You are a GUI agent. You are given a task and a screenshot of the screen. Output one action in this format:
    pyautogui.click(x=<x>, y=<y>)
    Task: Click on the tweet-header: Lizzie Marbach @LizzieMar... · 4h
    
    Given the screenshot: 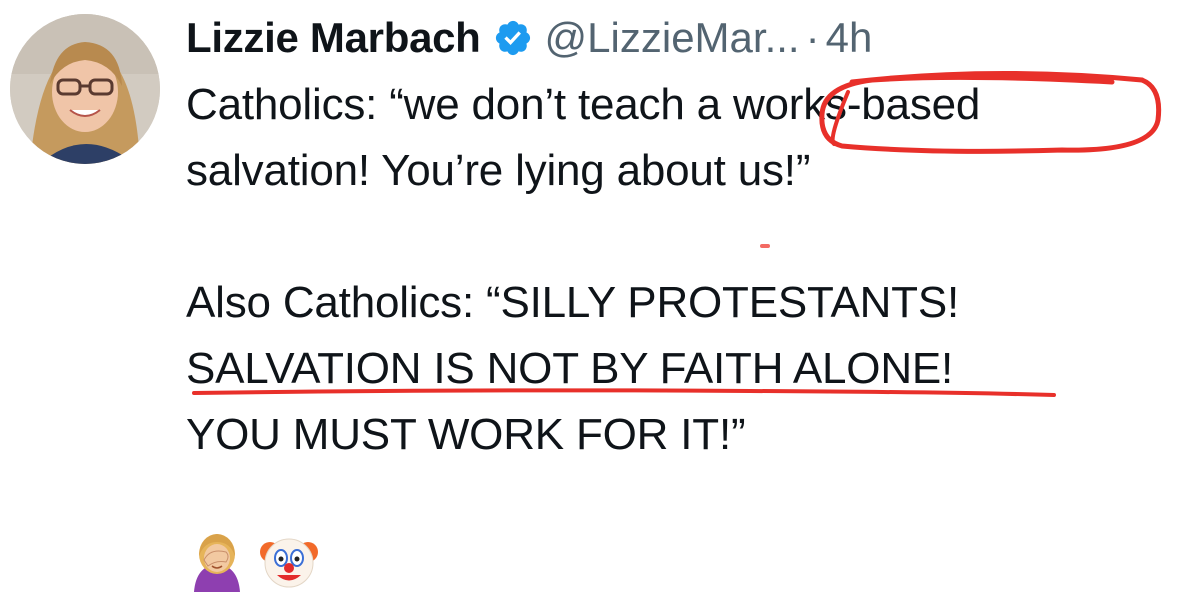 What is the action you would take?
    pyautogui.click(x=529, y=38)
    